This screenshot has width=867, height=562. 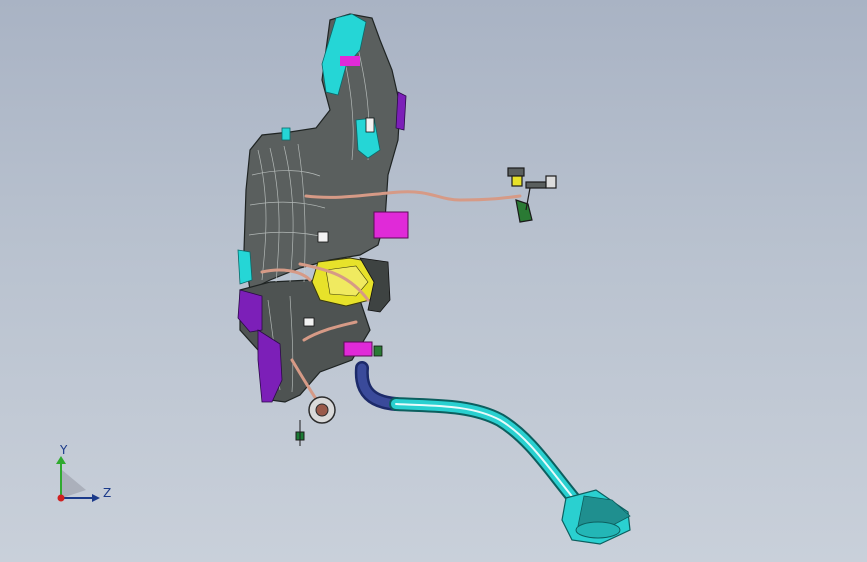 I want to click on magenta-canister, so click(x=391, y=225).